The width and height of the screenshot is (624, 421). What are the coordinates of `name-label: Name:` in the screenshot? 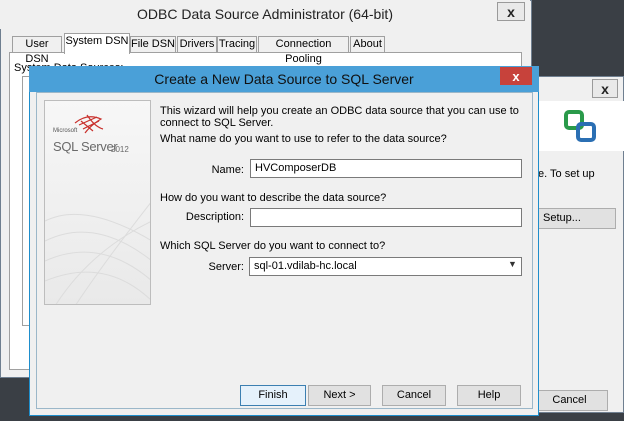 It's located at (227, 170).